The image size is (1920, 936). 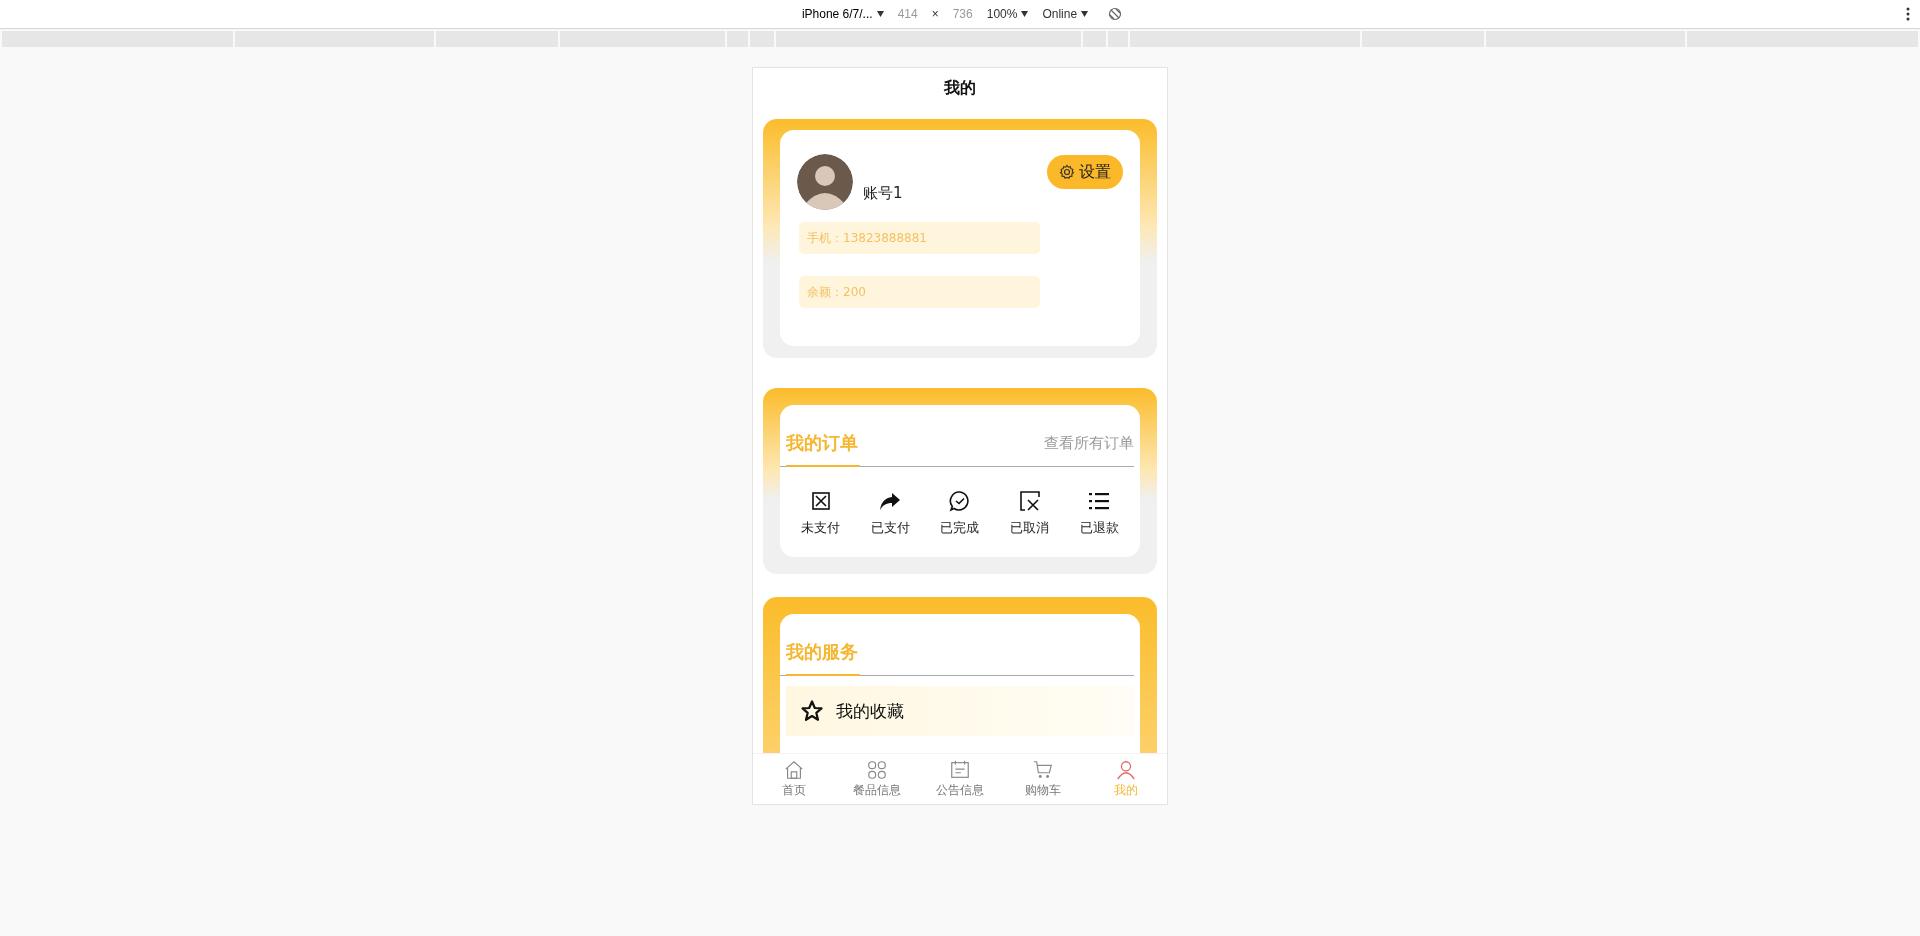 I want to click on info-field: 手机：13823888881, so click(x=919, y=238).